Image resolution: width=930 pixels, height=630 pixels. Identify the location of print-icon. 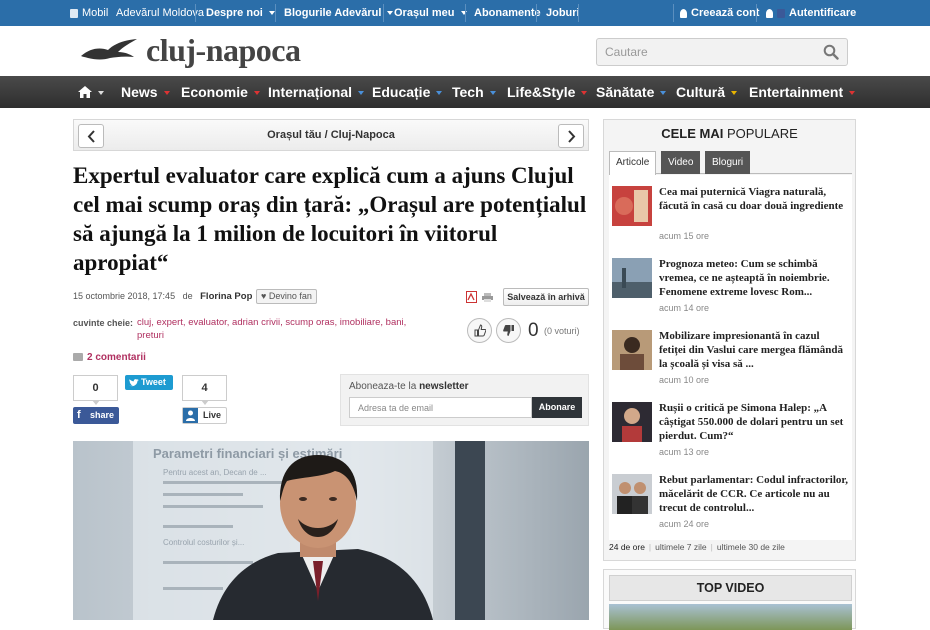
(487, 297).